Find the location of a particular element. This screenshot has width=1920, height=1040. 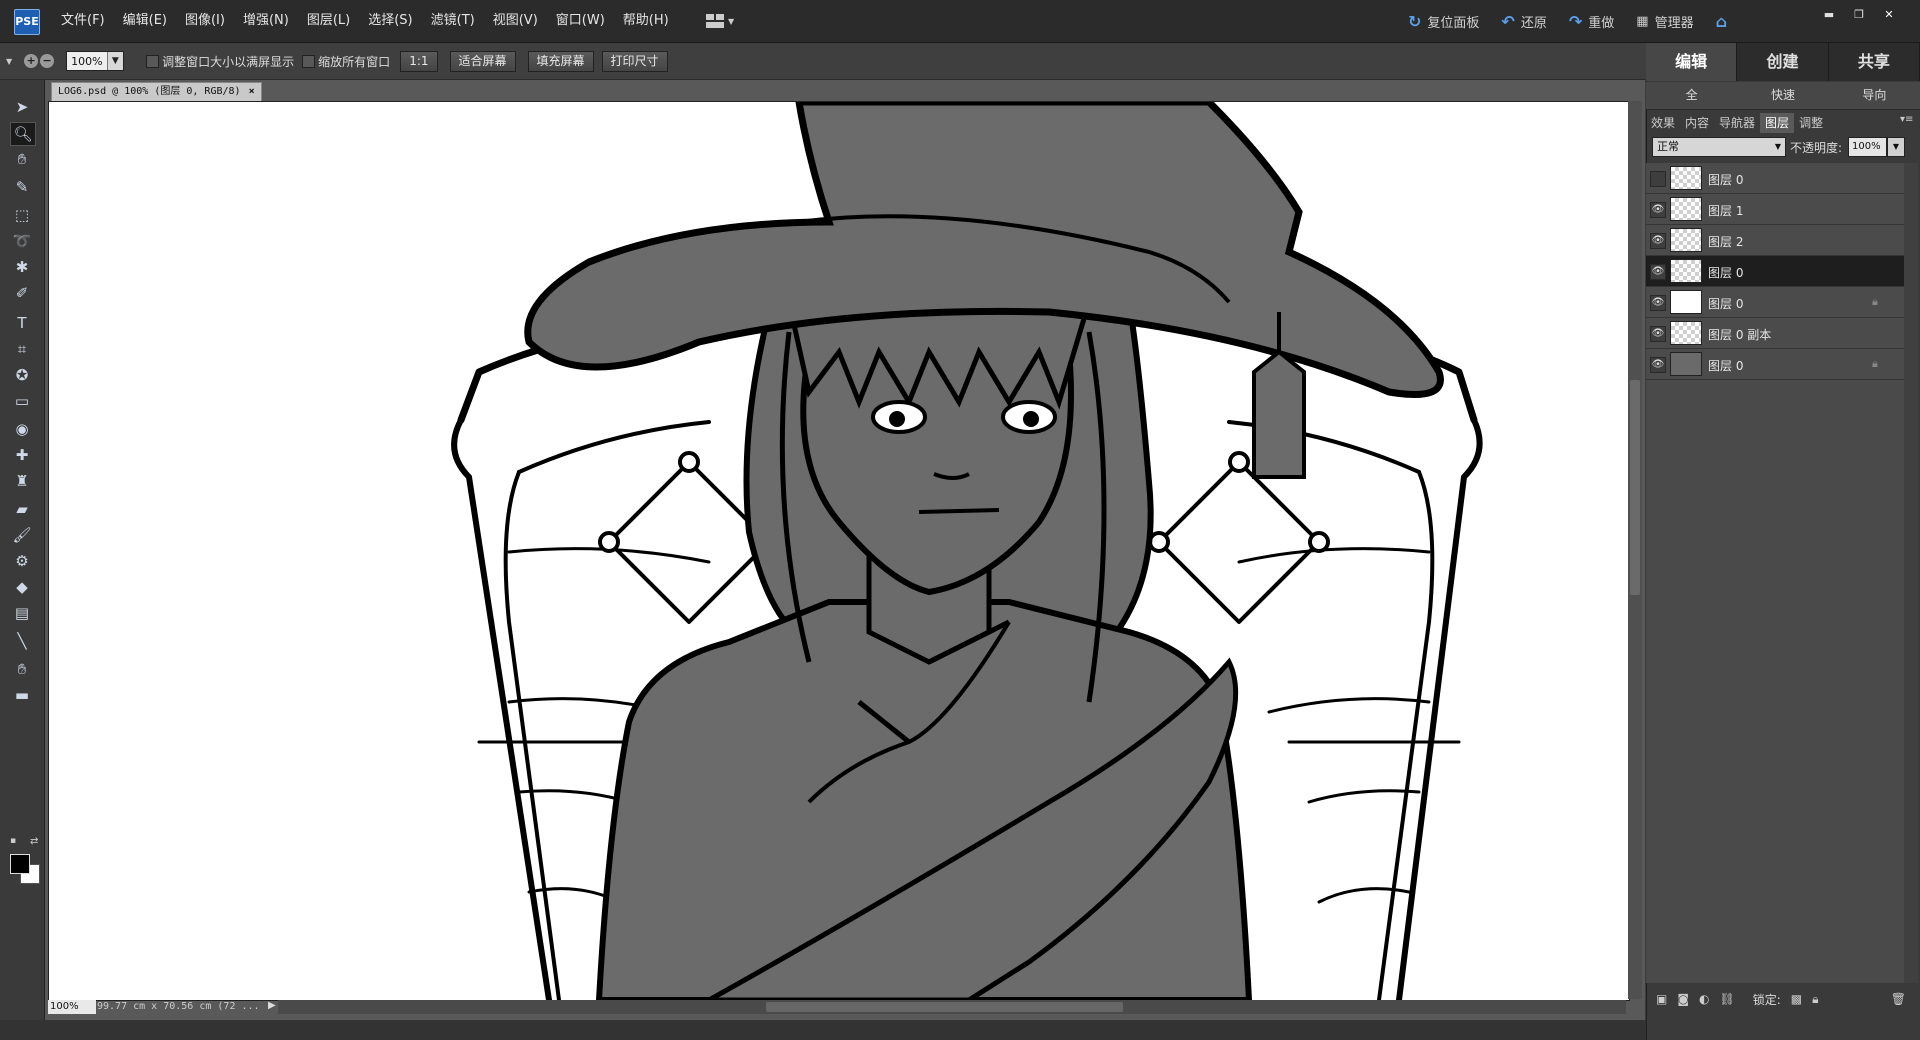

default-colors-icon: ▪ is located at coordinates (13, 841).